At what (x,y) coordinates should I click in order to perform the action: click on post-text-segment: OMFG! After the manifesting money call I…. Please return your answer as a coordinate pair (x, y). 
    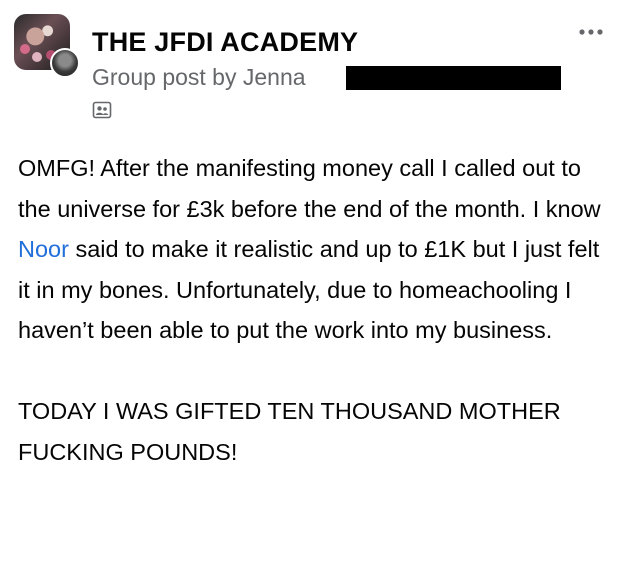
    Looking at the image, I should click on (309, 188).